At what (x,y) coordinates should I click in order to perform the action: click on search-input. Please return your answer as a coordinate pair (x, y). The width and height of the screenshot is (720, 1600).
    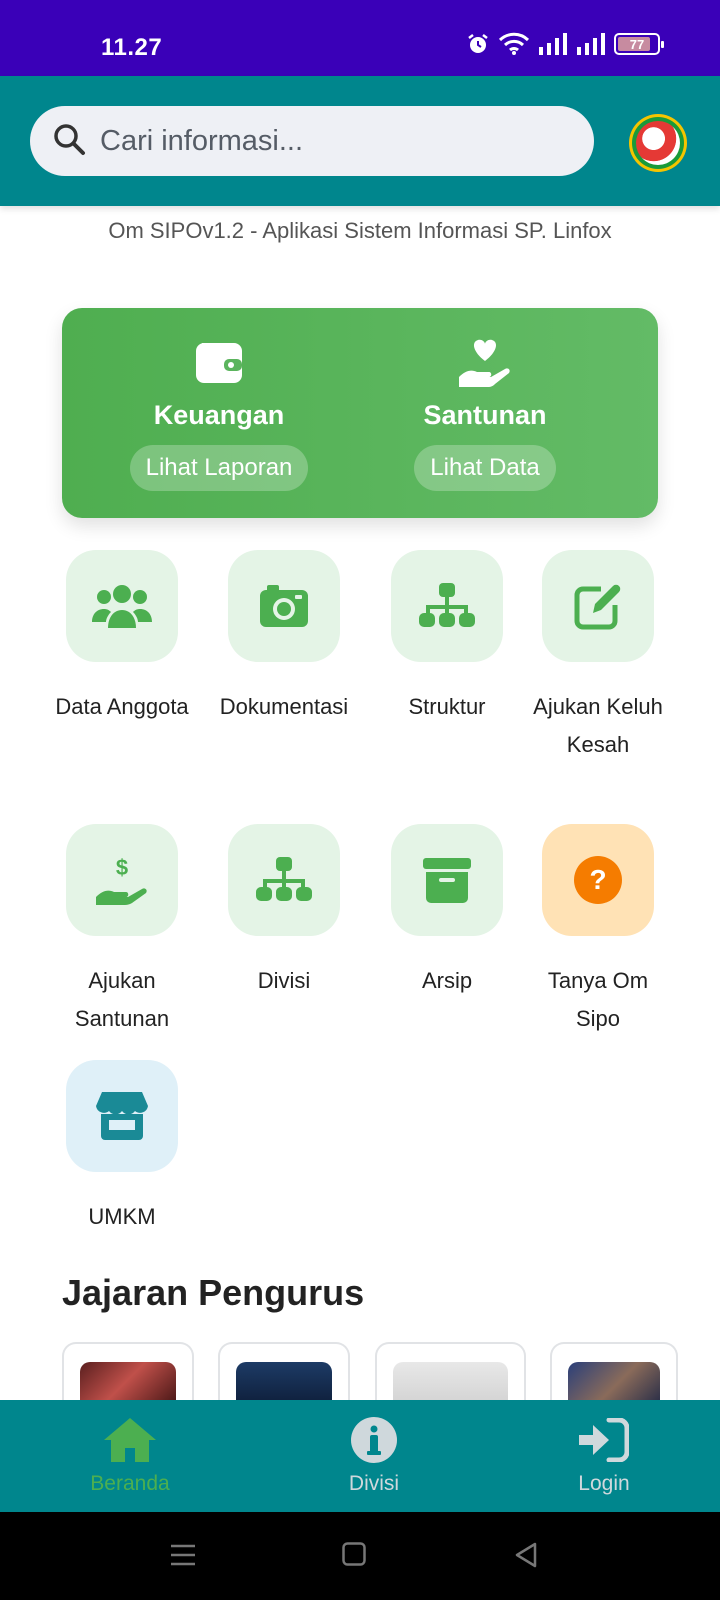
    Looking at the image, I should click on (320, 141).